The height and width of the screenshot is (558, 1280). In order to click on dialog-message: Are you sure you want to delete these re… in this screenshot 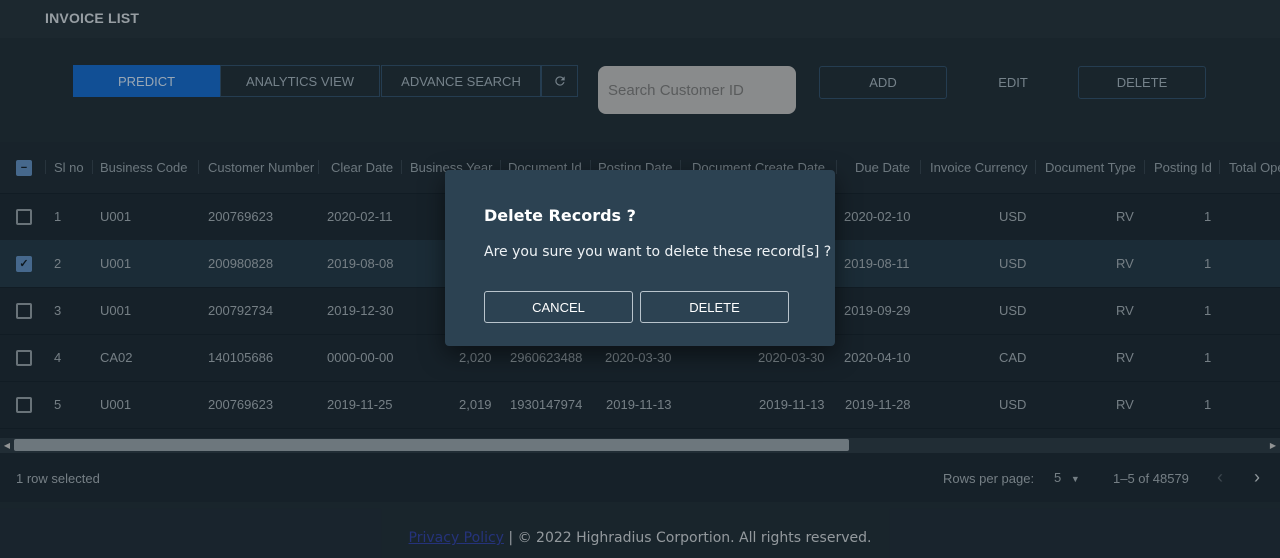, I will do `click(658, 252)`.